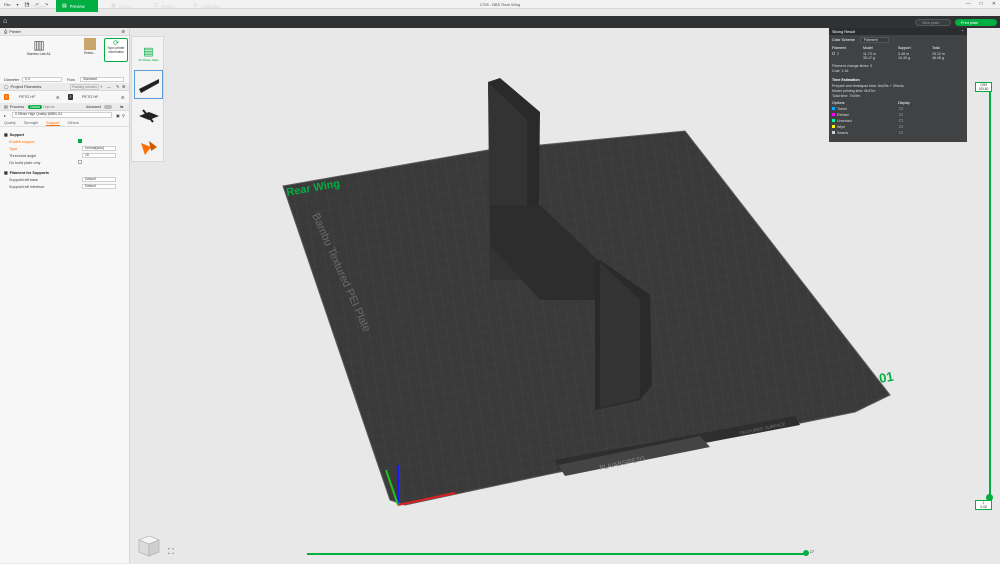 This screenshot has width=1000, height=564. Describe the element at coordinates (57, 97) in the screenshot. I see `filament-1-edit-icon: ⚙` at that location.